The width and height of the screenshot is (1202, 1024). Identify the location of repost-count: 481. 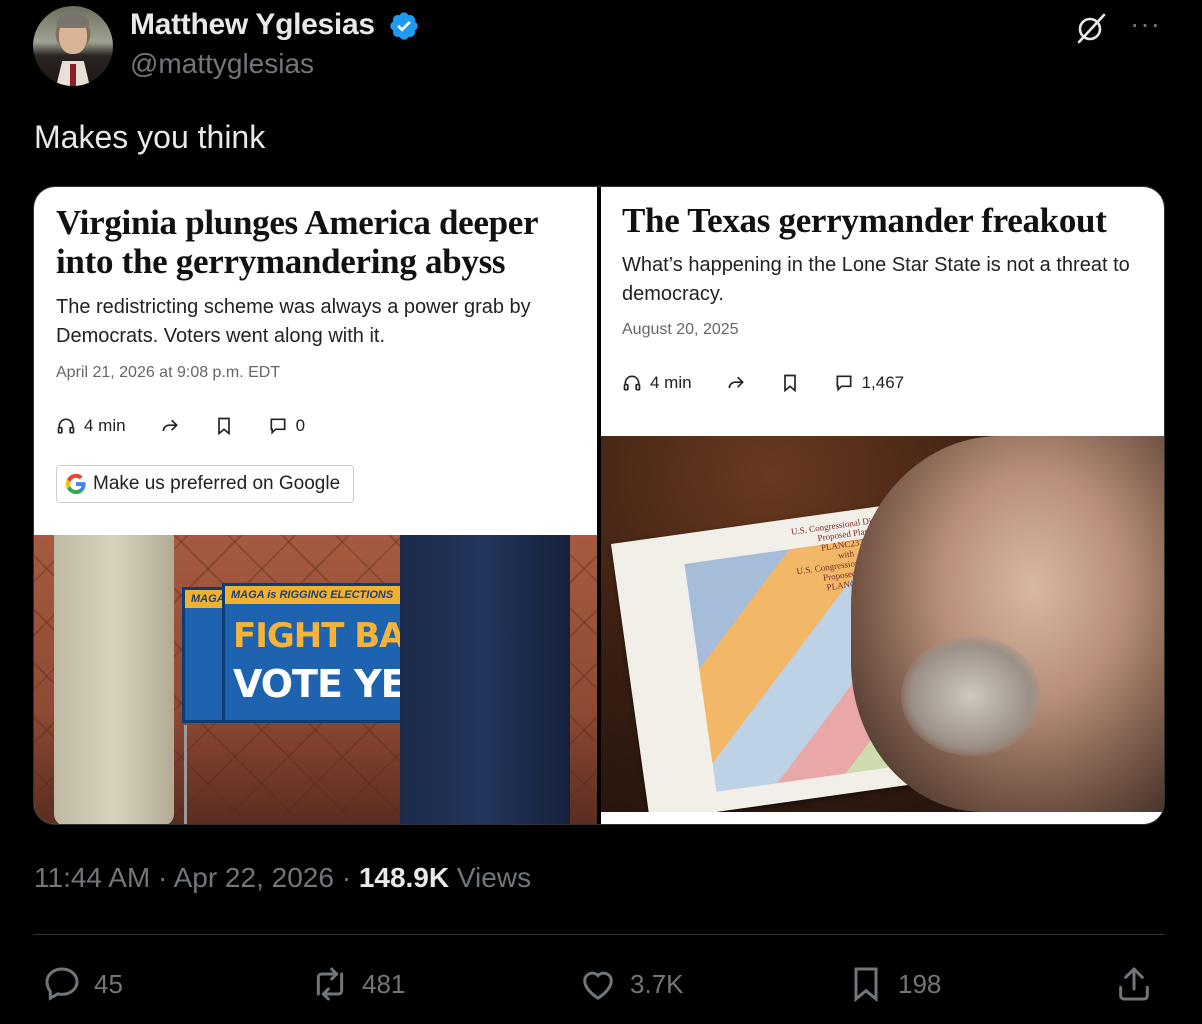
(384, 983).